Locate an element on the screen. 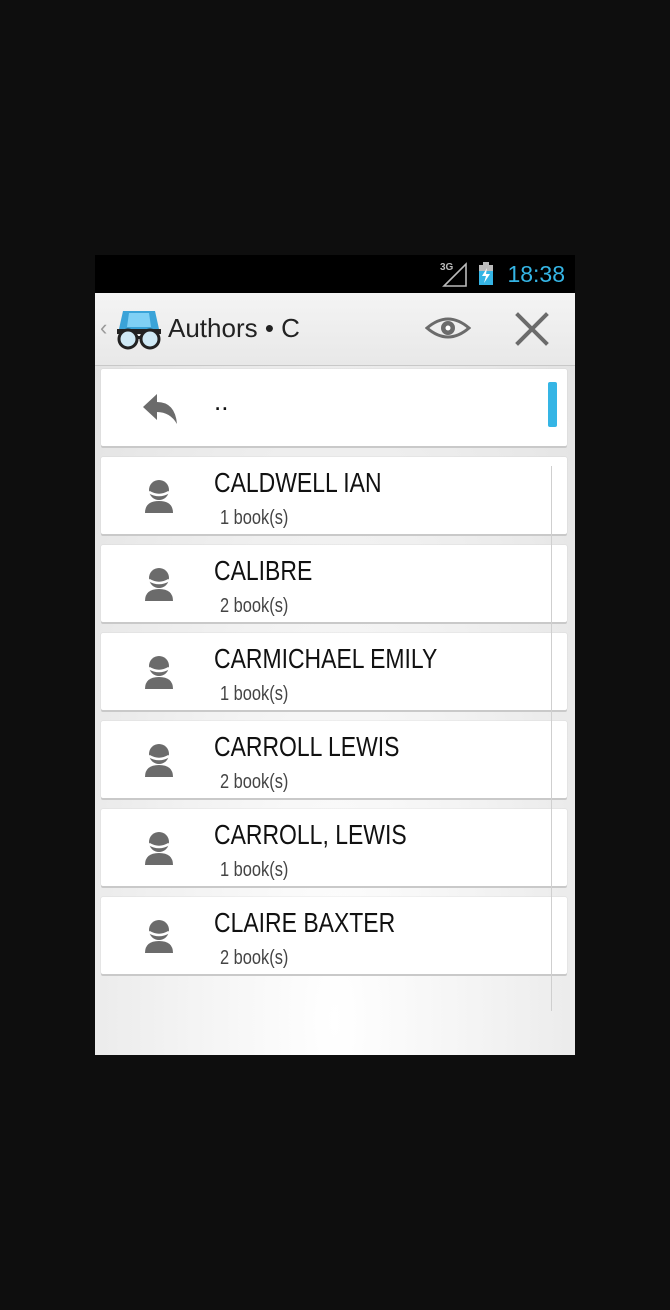  status-clock: 18:38 is located at coordinates (536, 274).